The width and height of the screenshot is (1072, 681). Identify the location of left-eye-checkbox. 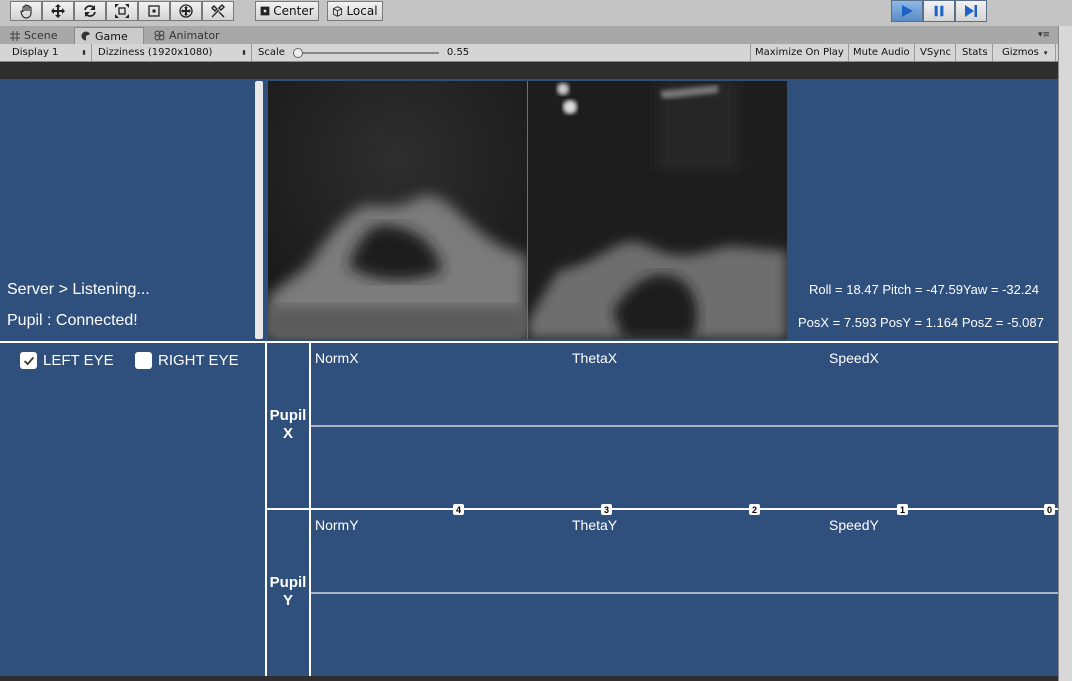
(28, 360).